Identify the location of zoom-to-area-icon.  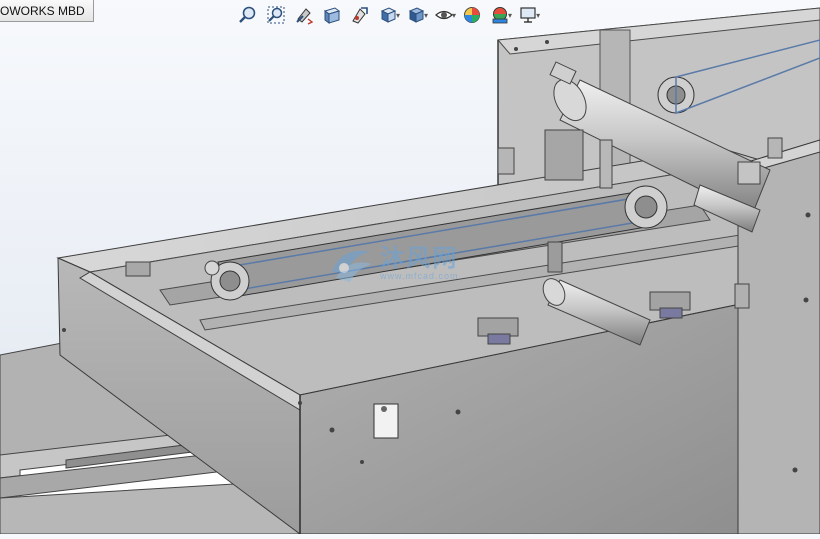
(276, 15).